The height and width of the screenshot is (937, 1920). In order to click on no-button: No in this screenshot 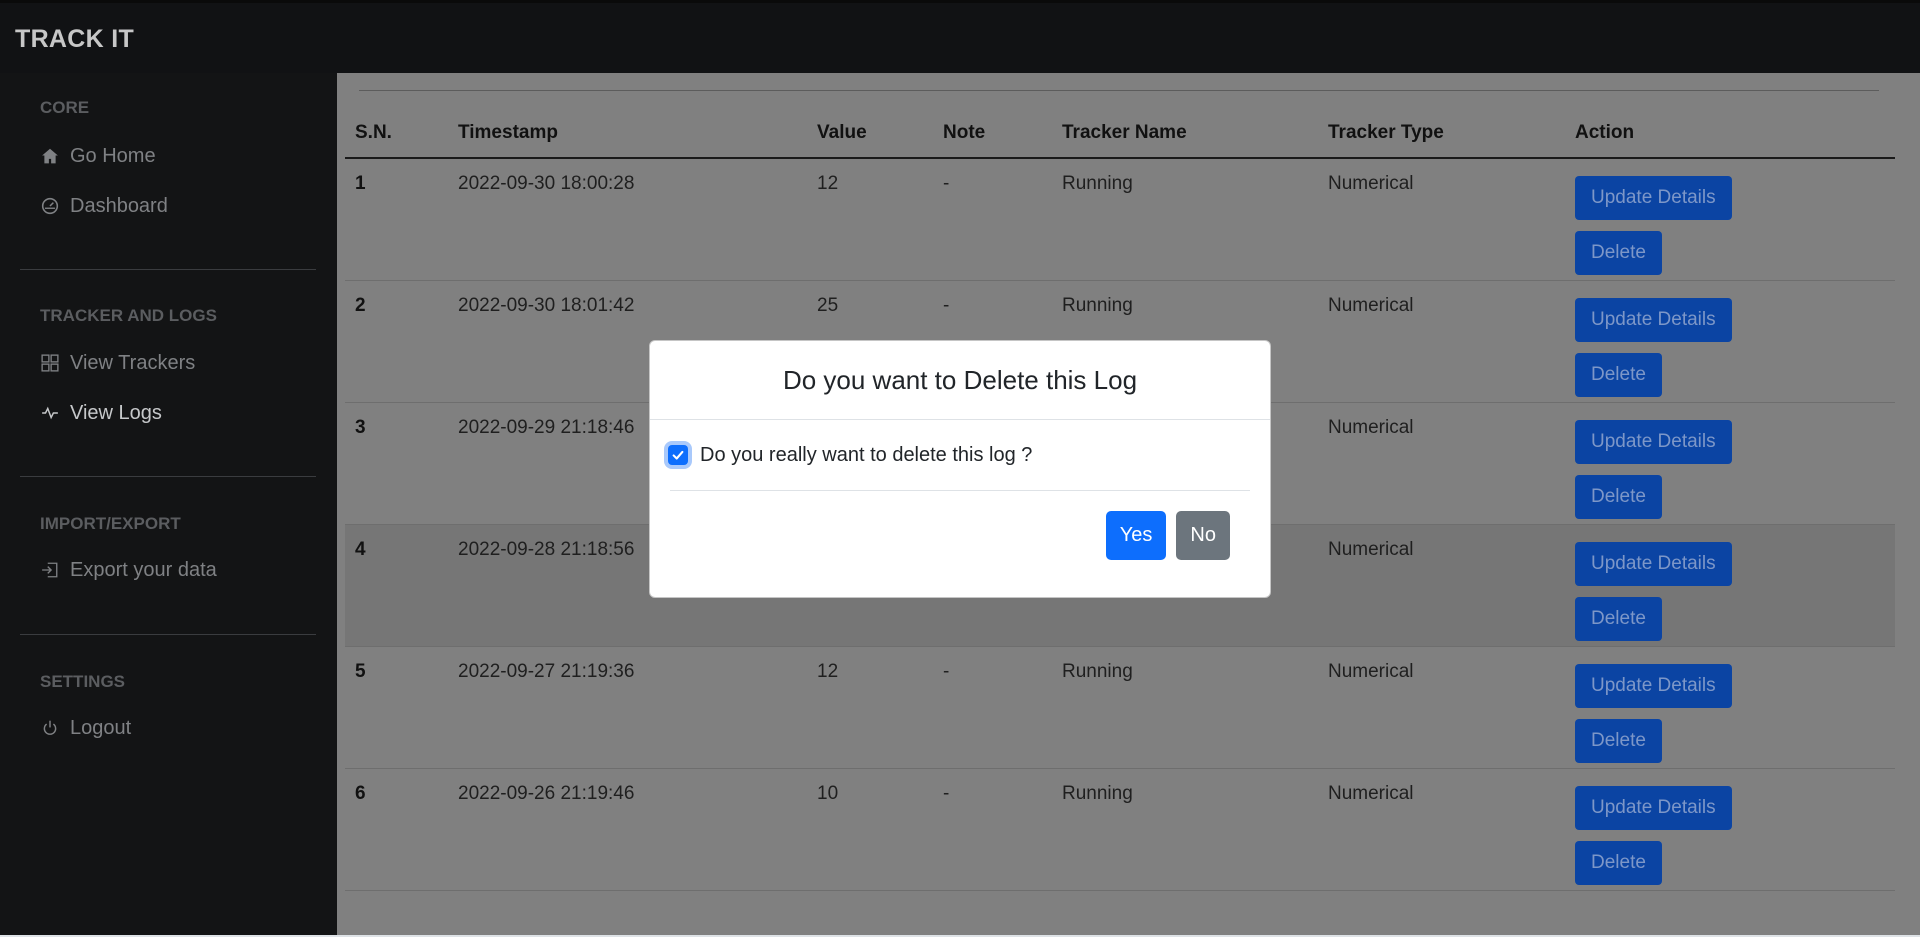, I will do `click(1203, 535)`.